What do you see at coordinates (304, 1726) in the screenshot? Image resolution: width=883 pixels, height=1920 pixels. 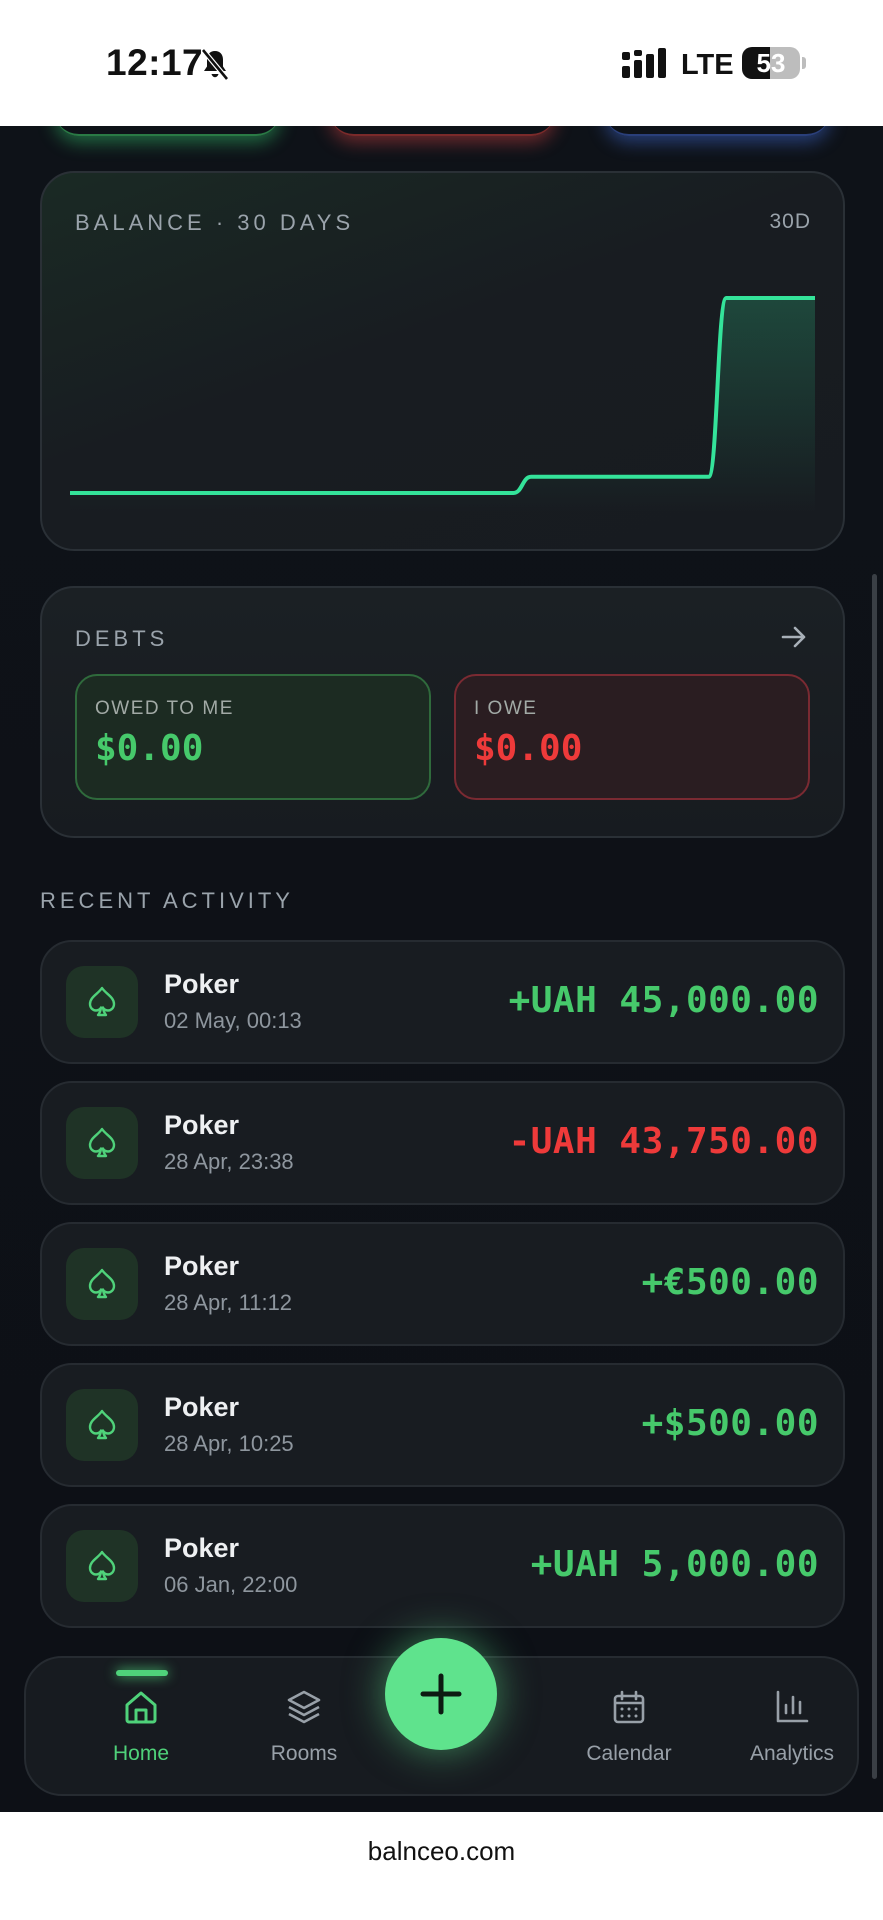 I see `nav-rooms: Rooms` at bounding box center [304, 1726].